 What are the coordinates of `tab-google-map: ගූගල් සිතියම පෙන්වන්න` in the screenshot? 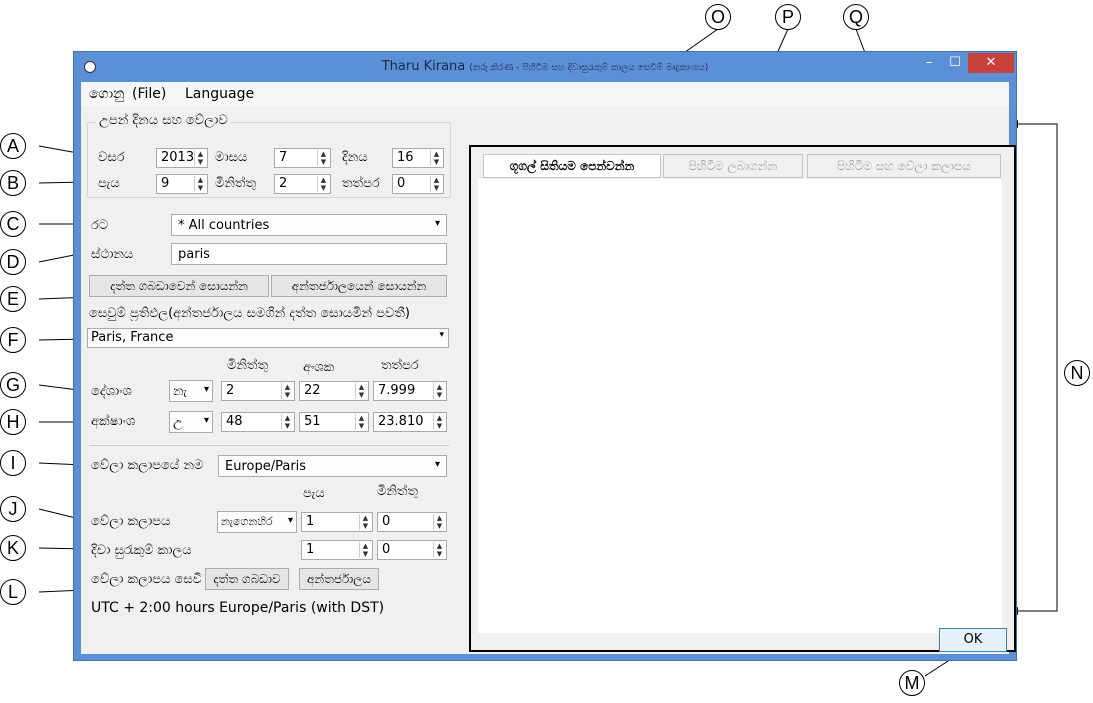 It's located at (572, 166).